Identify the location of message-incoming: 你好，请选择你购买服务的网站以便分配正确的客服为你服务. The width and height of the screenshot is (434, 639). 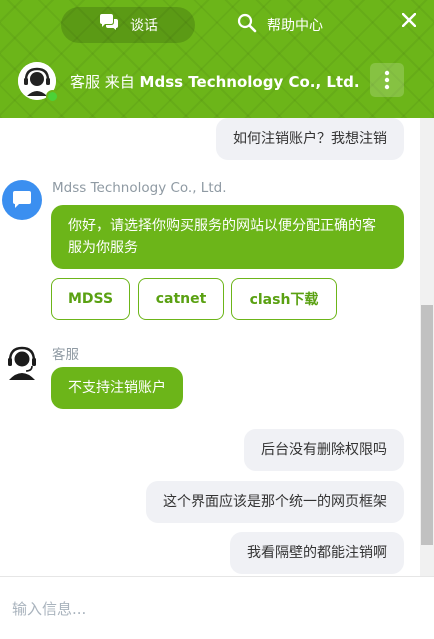
(227, 237).